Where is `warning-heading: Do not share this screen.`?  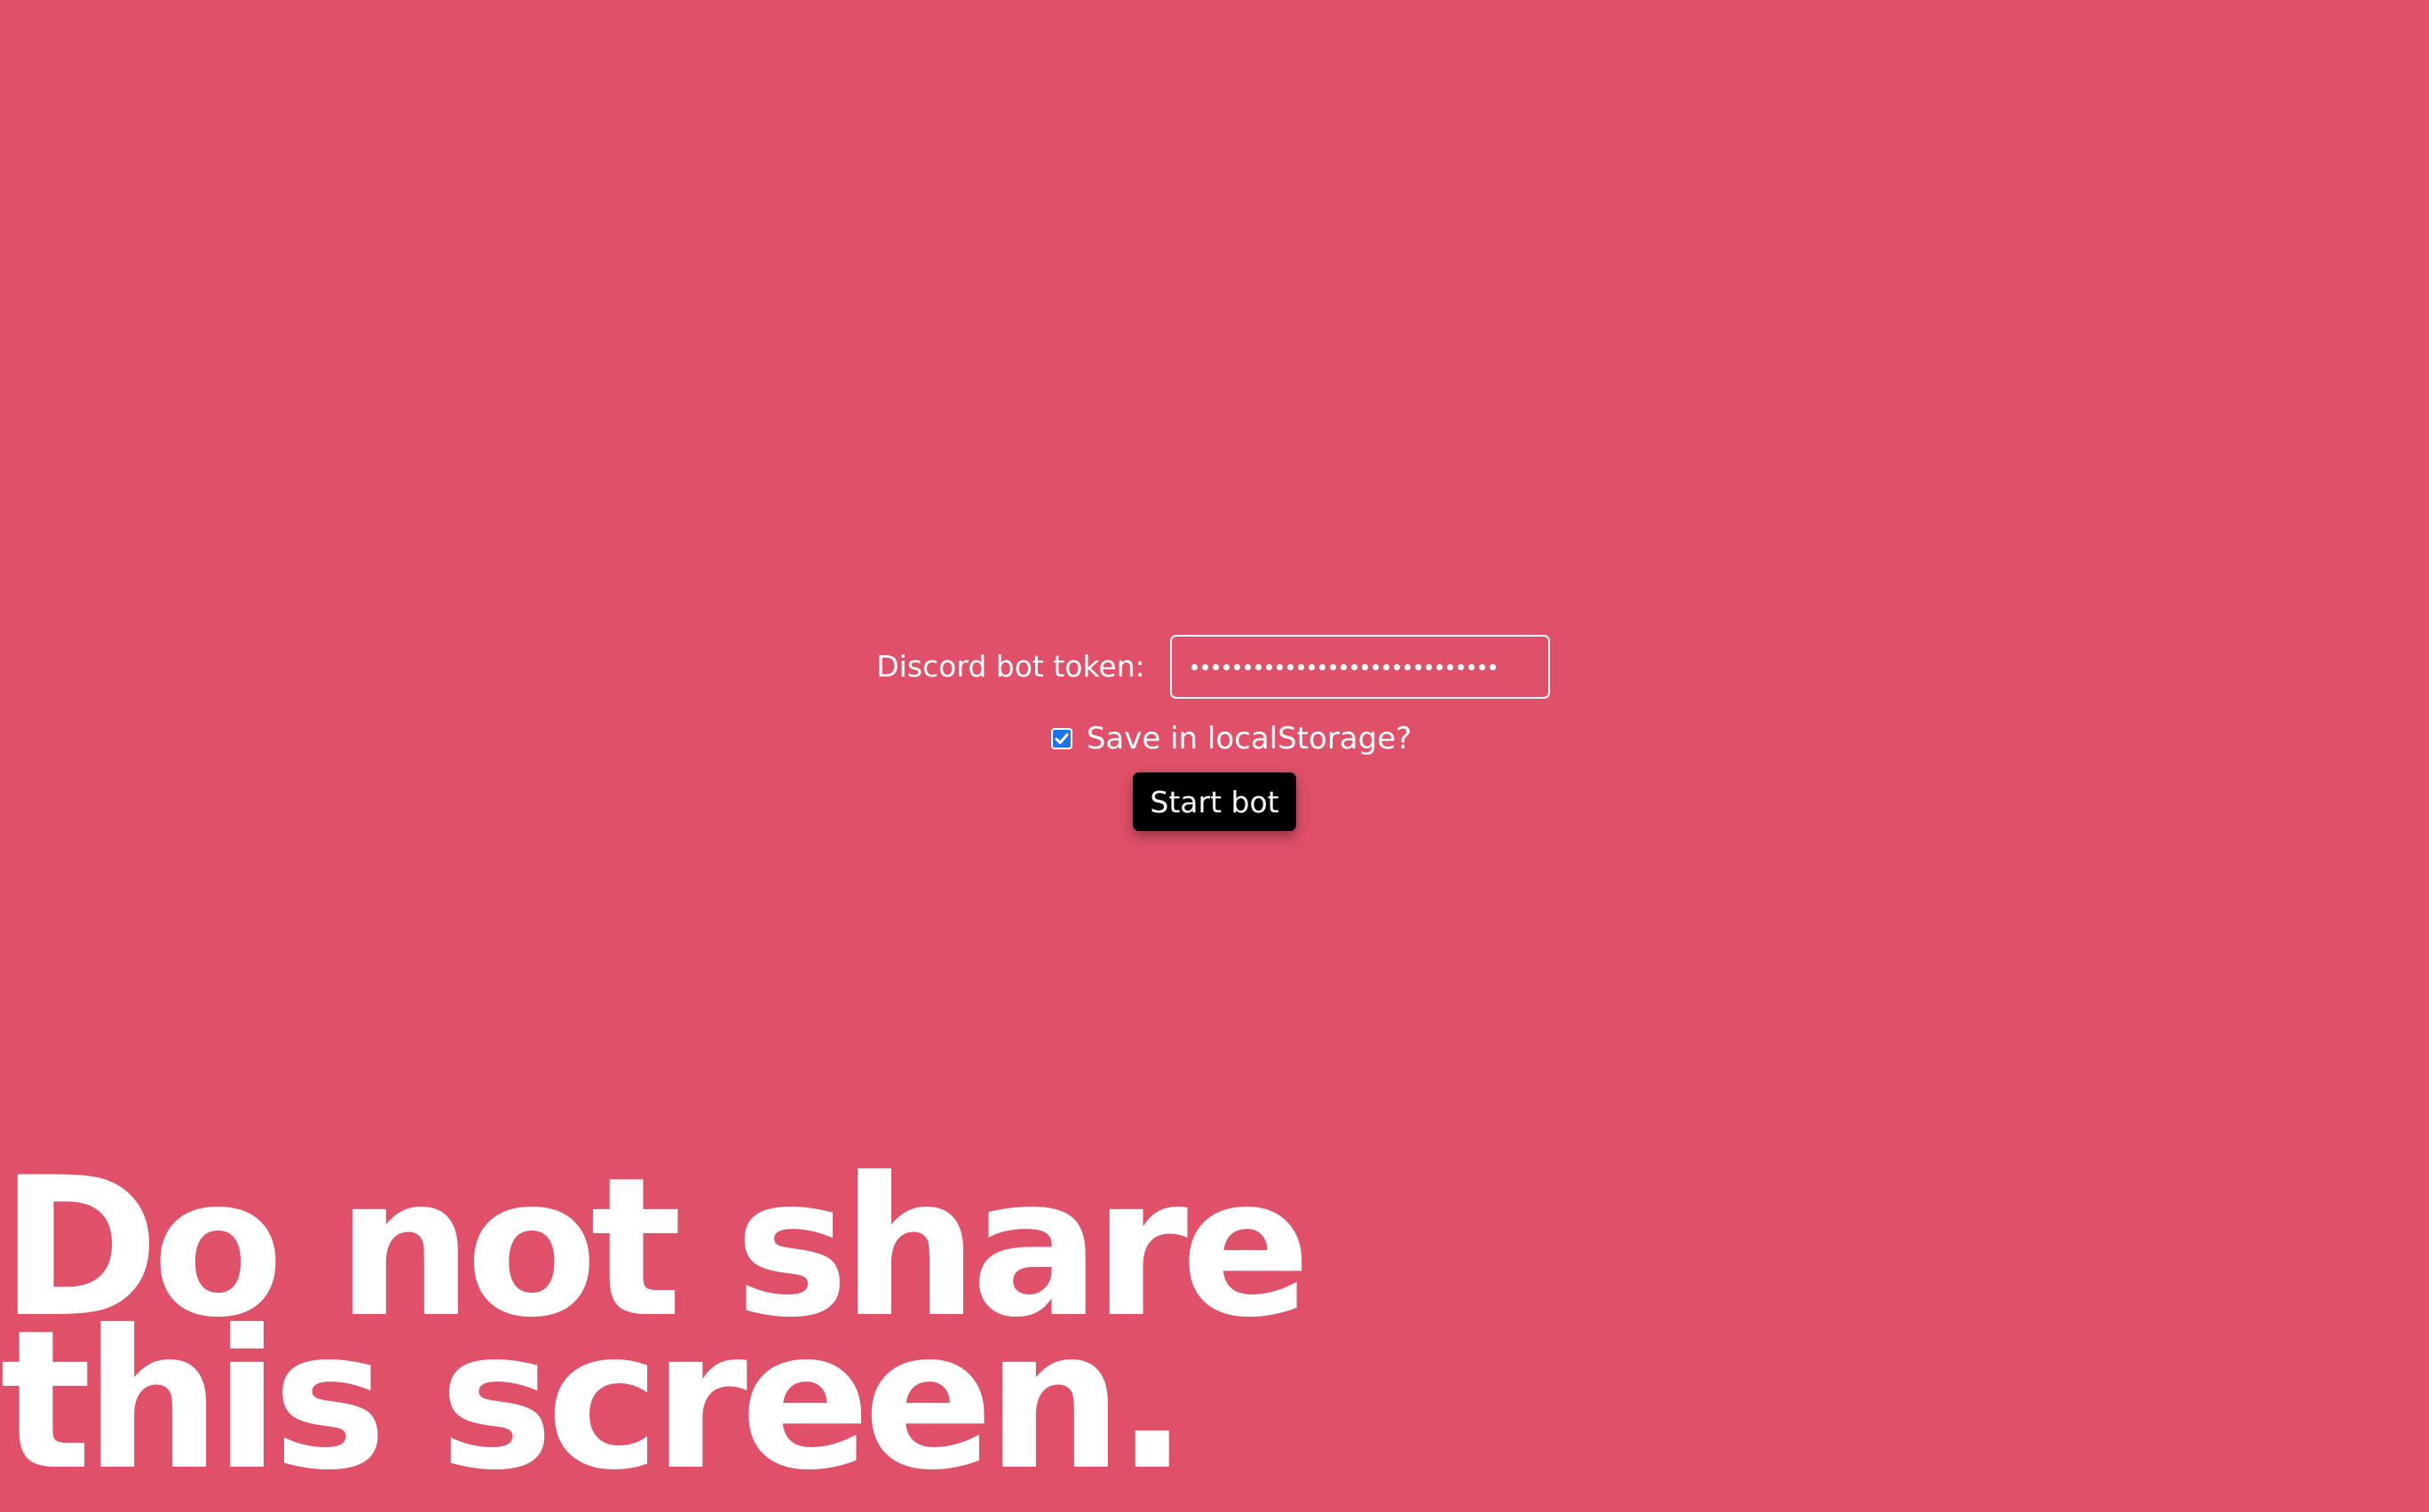
warning-heading: Do not share this screen. is located at coordinates (655, 1332).